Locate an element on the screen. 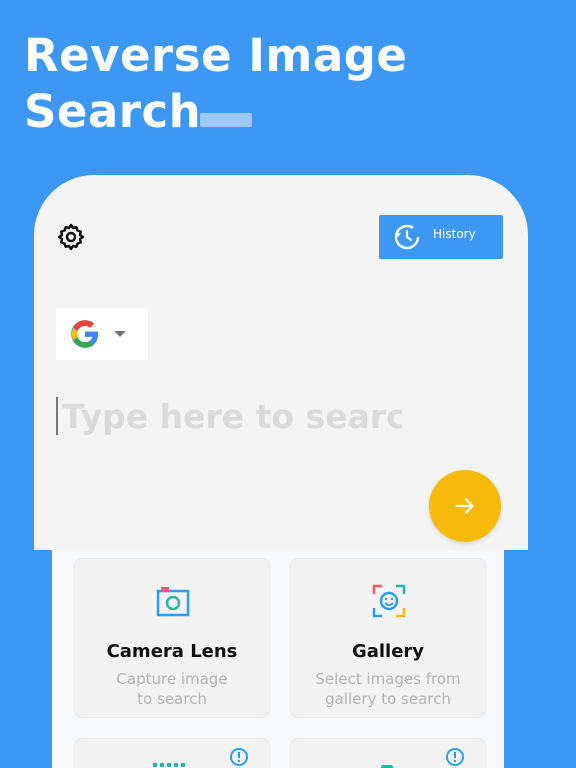 The image size is (576, 768). history-clock-icon is located at coordinates (407, 237).